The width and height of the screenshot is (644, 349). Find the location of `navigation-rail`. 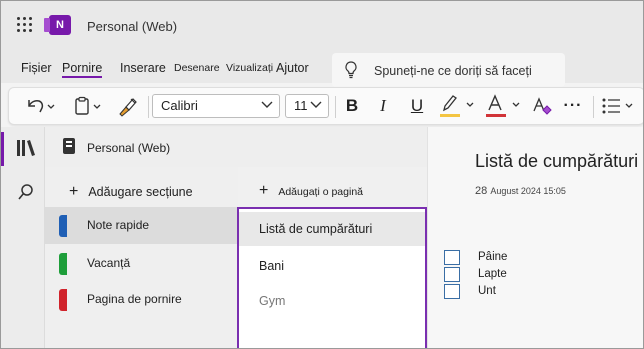

navigation-rail is located at coordinates (23, 237).